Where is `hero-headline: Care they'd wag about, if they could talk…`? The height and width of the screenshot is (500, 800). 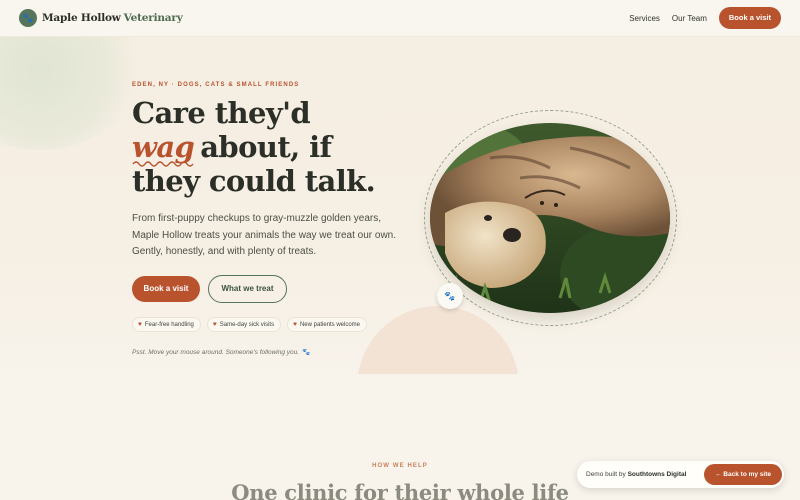
hero-headline: Care they'd wag about, if they could talk… is located at coordinates (282, 147).